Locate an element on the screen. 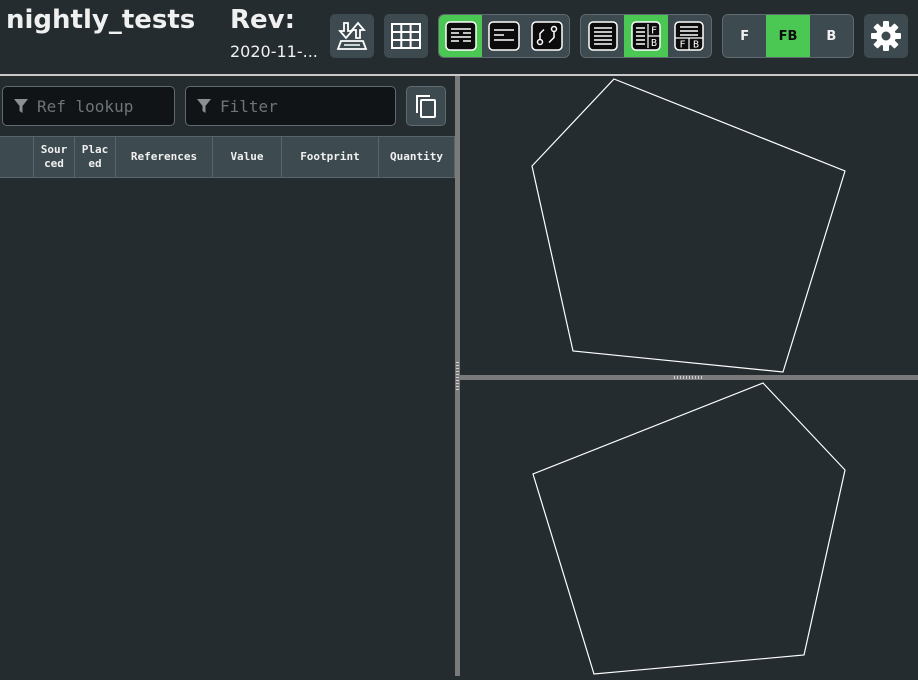 The height and width of the screenshot is (680, 918). list-layout-icon is located at coordinates (504, 36).